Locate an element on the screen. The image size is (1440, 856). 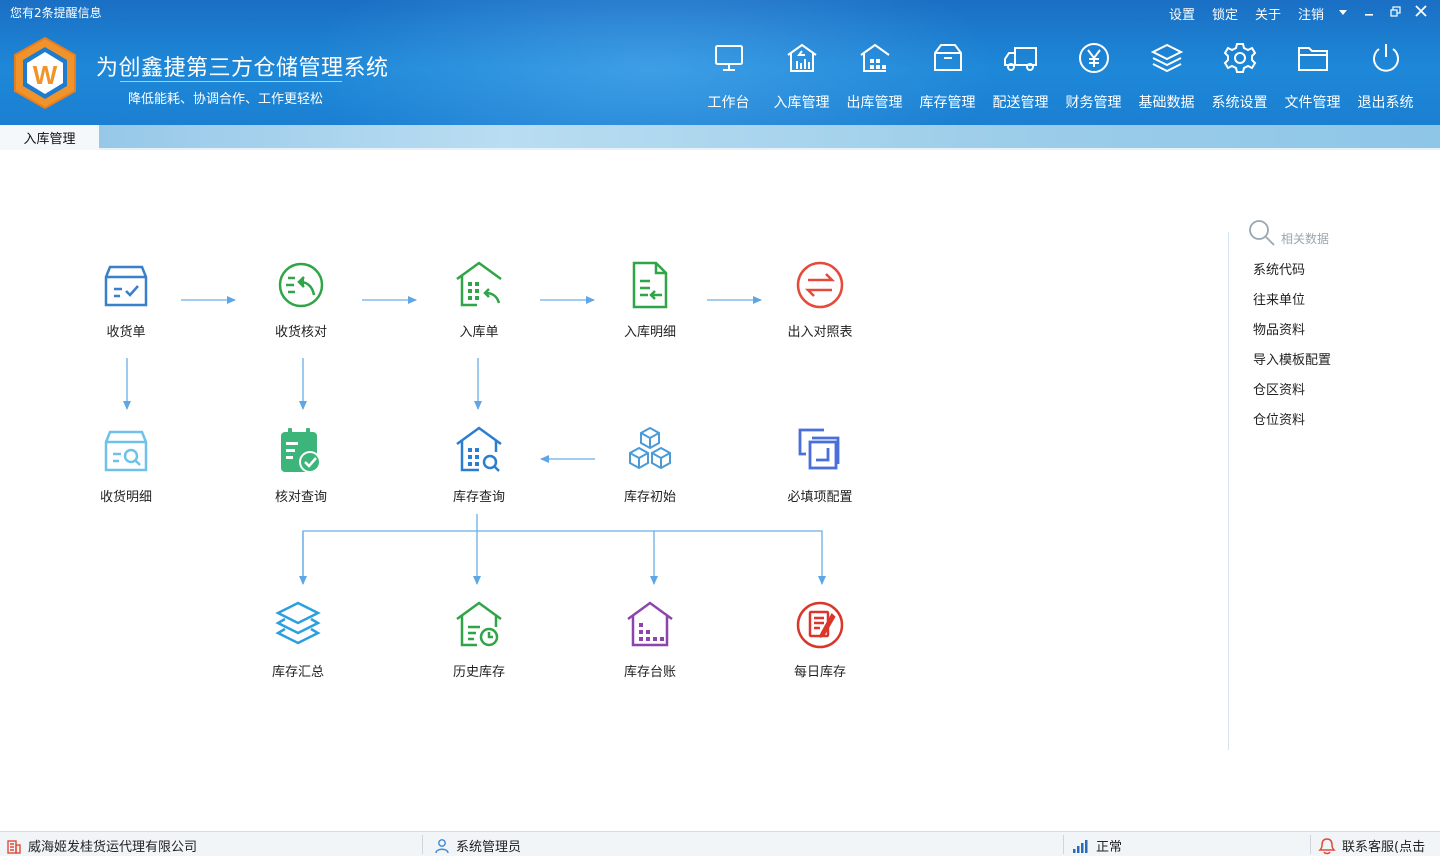
flow-stock-ledger: 库存台账 is located at coordinates (650, 639).